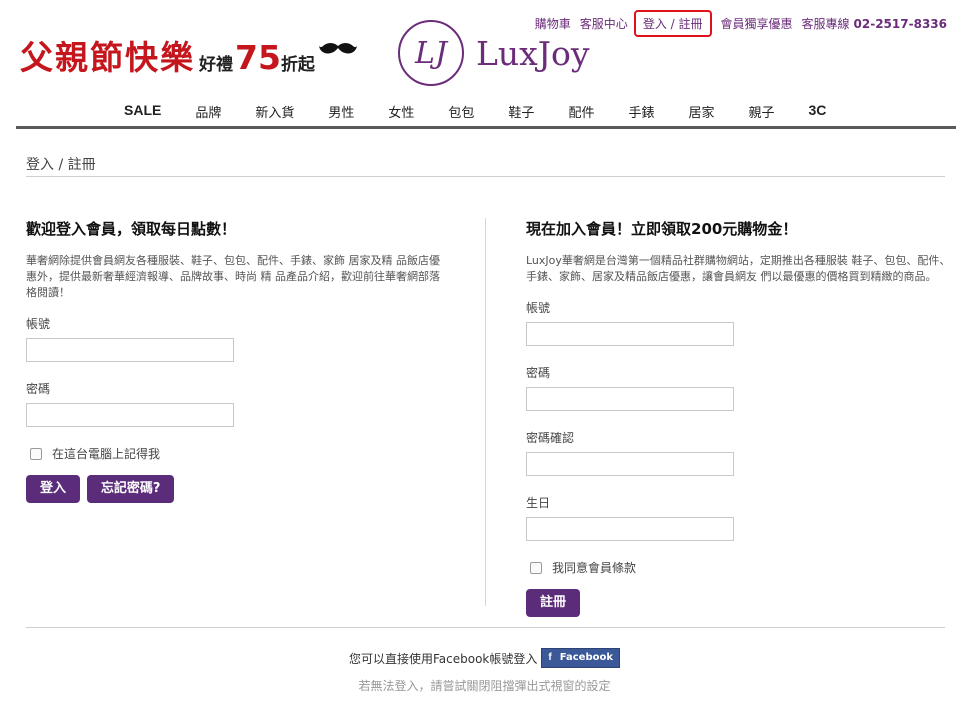 Image resolution: width=969 pixels, height=707 pixels. I want to click on fathers-day-banner: 父親節快樂 好禮 75 折起, so click(188, 58).